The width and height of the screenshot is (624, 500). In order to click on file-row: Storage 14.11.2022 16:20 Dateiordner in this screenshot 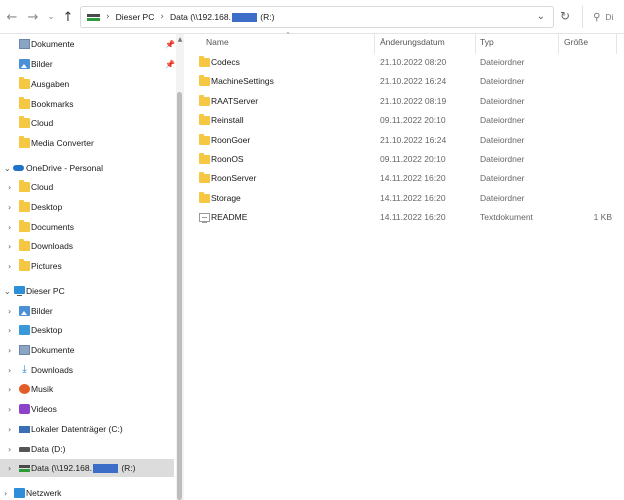, I will do `click(409, 198)`.